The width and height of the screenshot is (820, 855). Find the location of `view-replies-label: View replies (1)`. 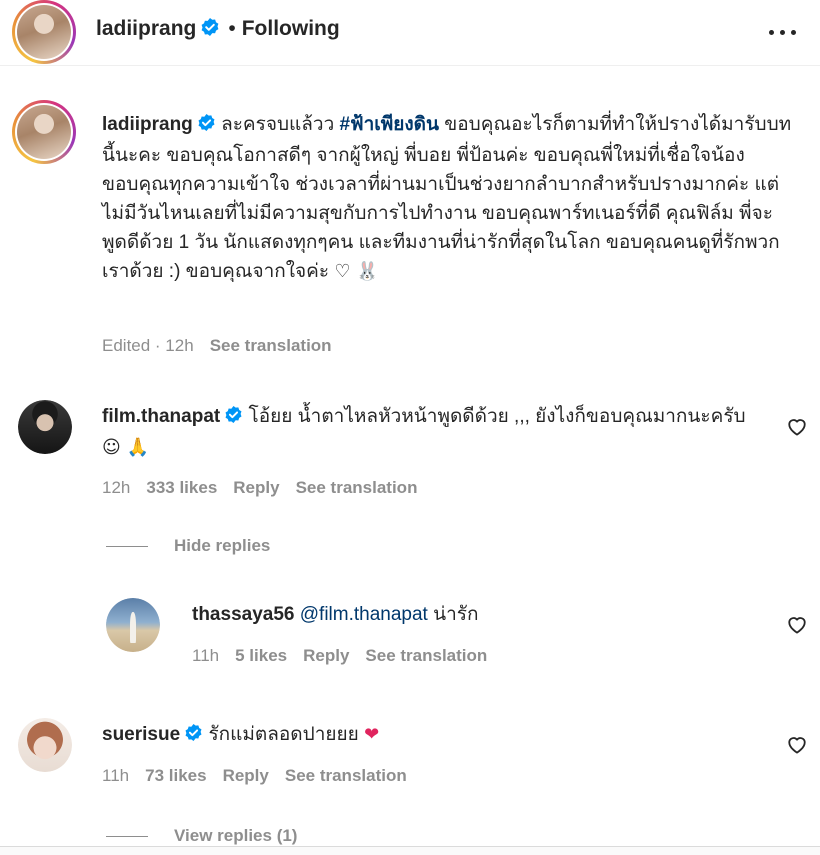

view-replies-label: View replies (1) is located at coordinates (236, 835).